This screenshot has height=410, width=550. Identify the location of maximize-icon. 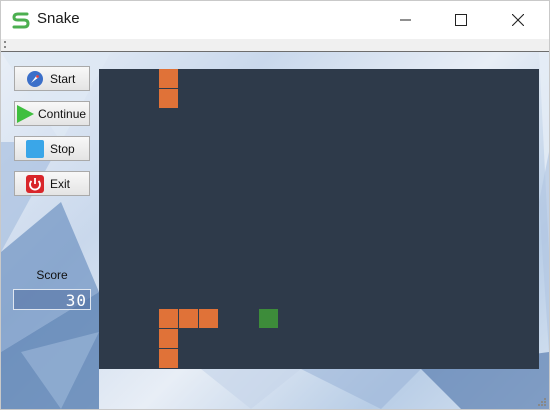
(461, 20).